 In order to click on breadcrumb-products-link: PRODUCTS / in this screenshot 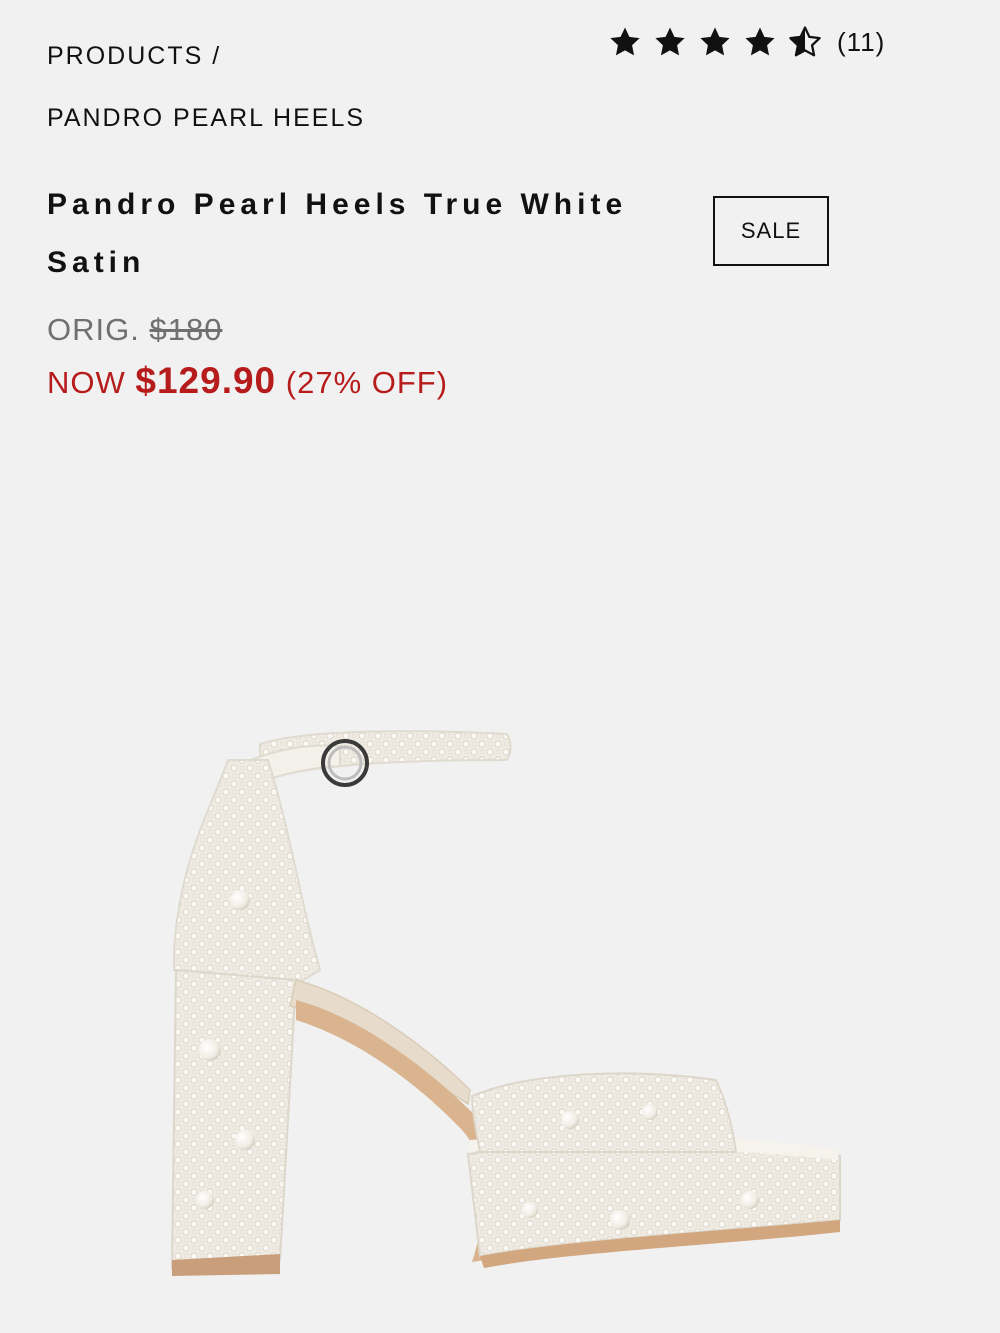, I will do `click(307, 56)`.